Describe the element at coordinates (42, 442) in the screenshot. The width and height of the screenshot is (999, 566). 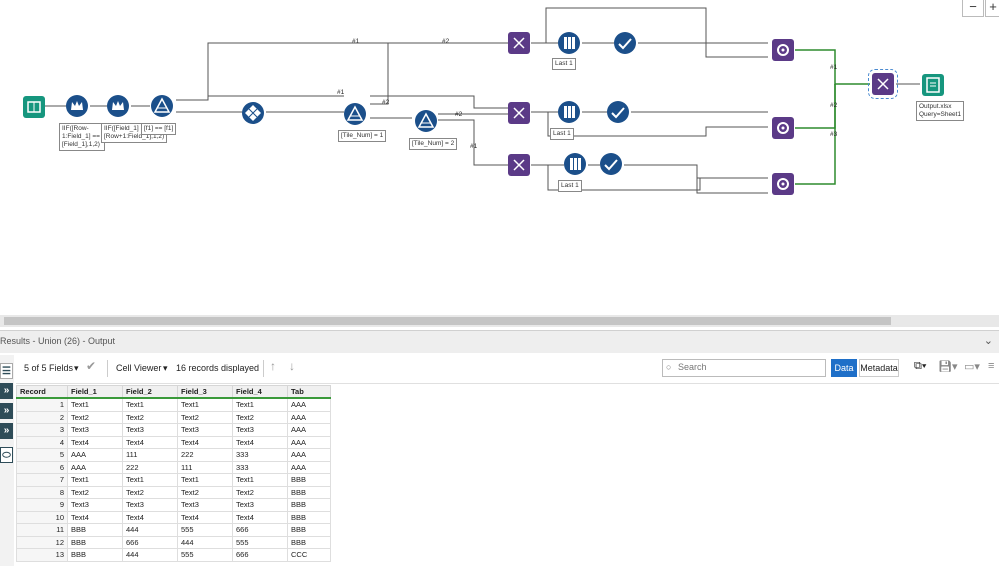
I see `record-number-cell: 4` at that location.